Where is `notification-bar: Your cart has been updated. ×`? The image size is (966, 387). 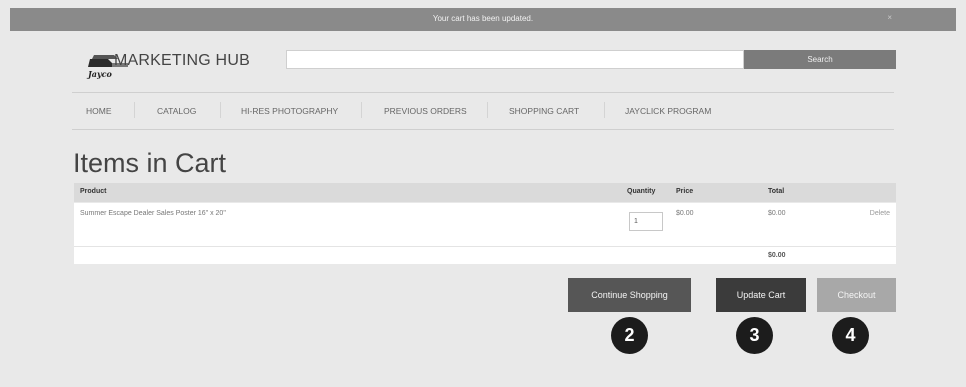 notification-bar: Your cart has been updated. × is located at coordinates (483, 19).